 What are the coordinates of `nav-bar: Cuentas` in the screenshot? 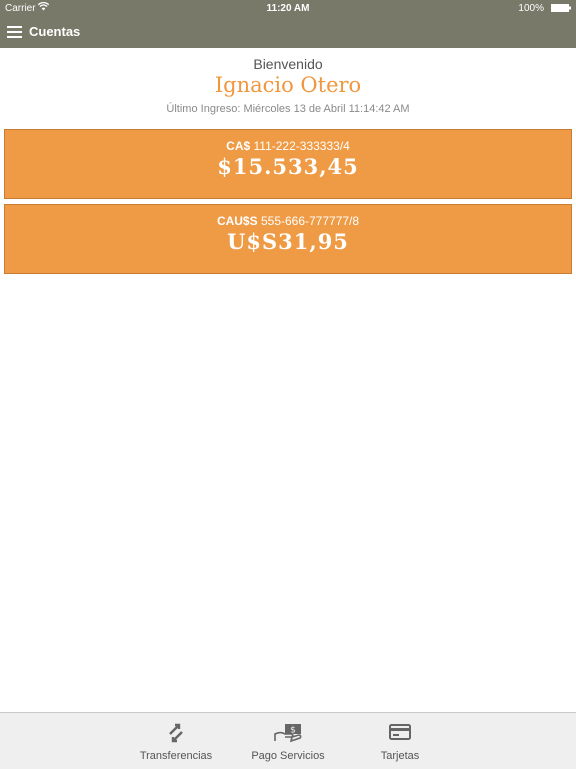 It's located at (288, 33).